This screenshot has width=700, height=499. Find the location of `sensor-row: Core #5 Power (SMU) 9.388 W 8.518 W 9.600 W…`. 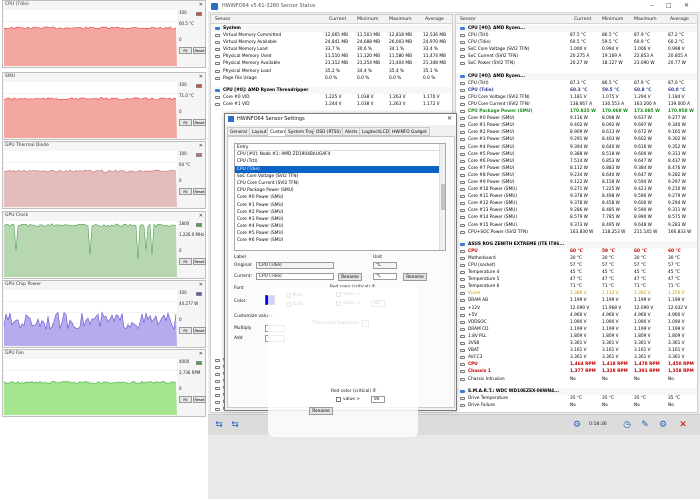

sensor-row: Core #5 Power (SMU) 9.388 W 8.518 W 9.600 W… is located at coordinates (576, 154).